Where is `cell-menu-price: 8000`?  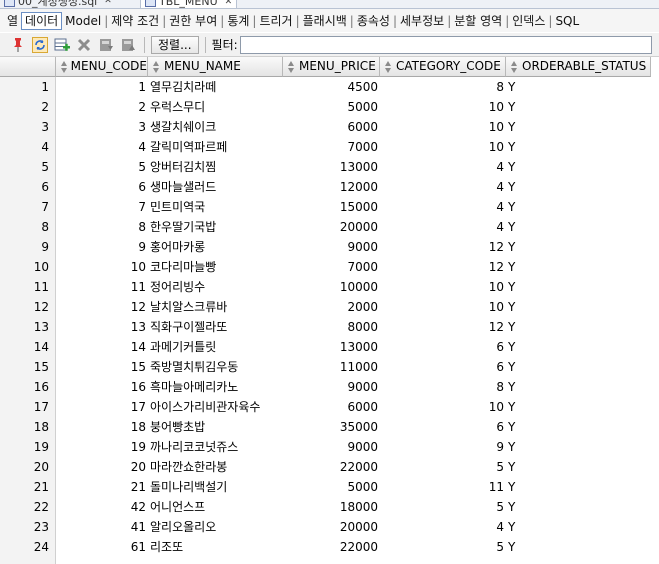 cell-menu-price: 8000 is located at coordinates (331, 327).